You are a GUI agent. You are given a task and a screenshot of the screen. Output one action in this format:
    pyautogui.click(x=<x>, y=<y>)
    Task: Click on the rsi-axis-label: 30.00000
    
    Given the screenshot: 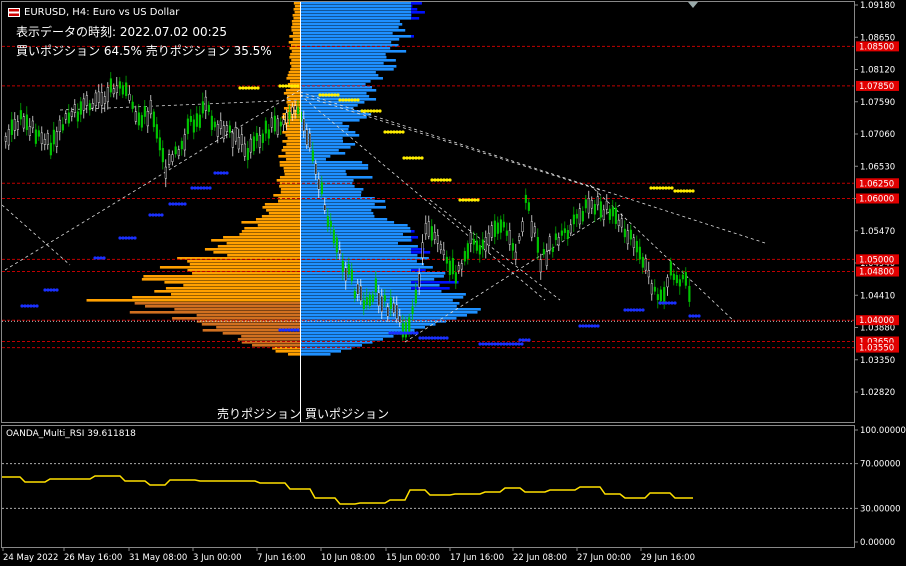 What is the action you would take?
    pyautogui.click(x=880, y=509)
    